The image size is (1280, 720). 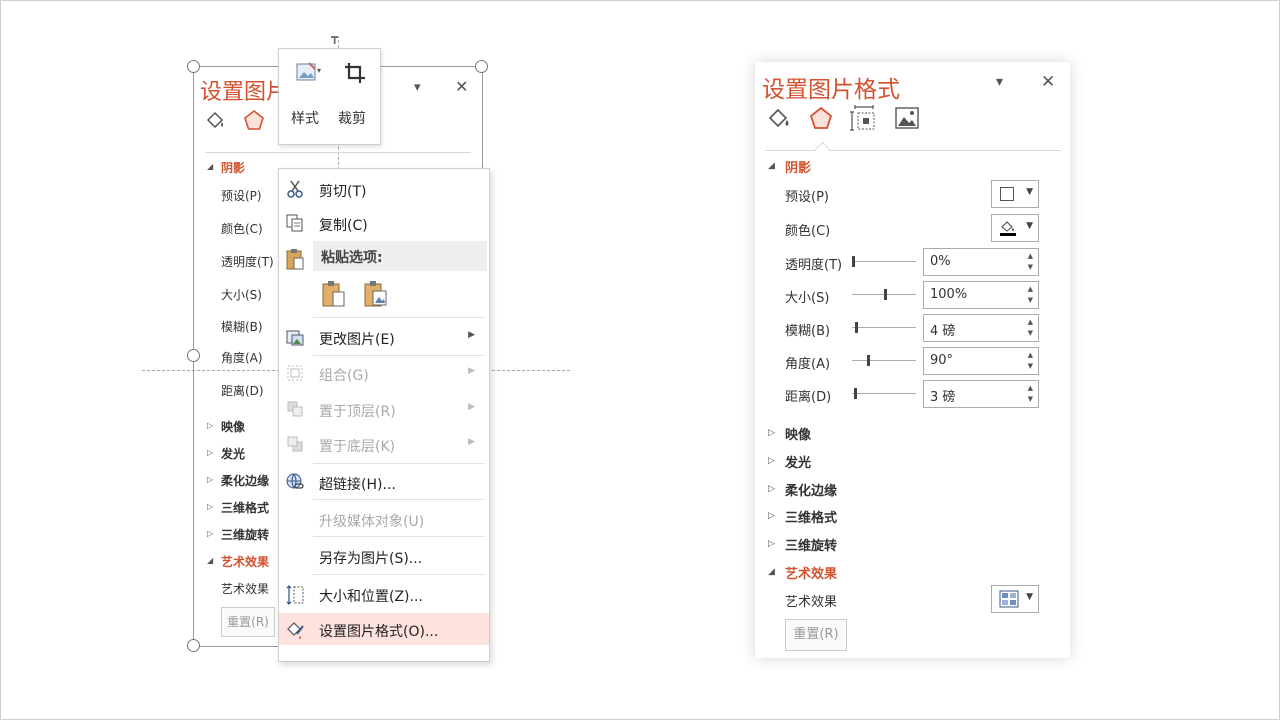 What do you see at coordinates (884, 393) in the screenshot?
I see `distance-slider` at bounding box center [884, 393].